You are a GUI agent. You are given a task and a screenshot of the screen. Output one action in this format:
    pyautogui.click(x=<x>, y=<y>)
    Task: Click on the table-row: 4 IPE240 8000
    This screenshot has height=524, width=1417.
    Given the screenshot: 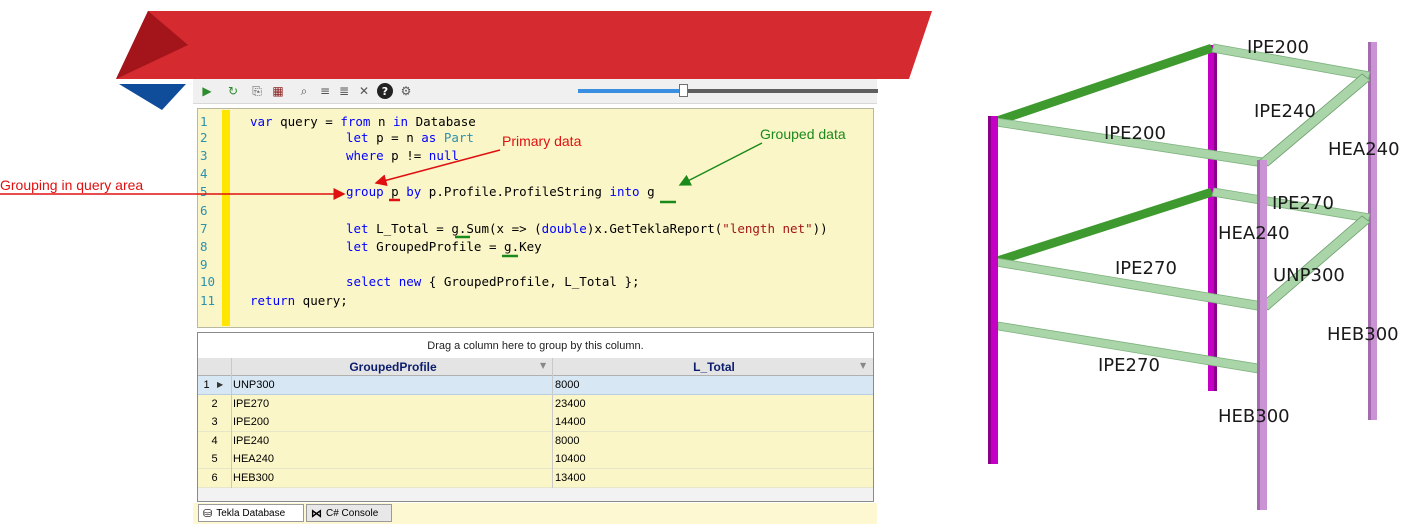 What is the action you would take?
    pyautogui.click(x=535, y=441)
    